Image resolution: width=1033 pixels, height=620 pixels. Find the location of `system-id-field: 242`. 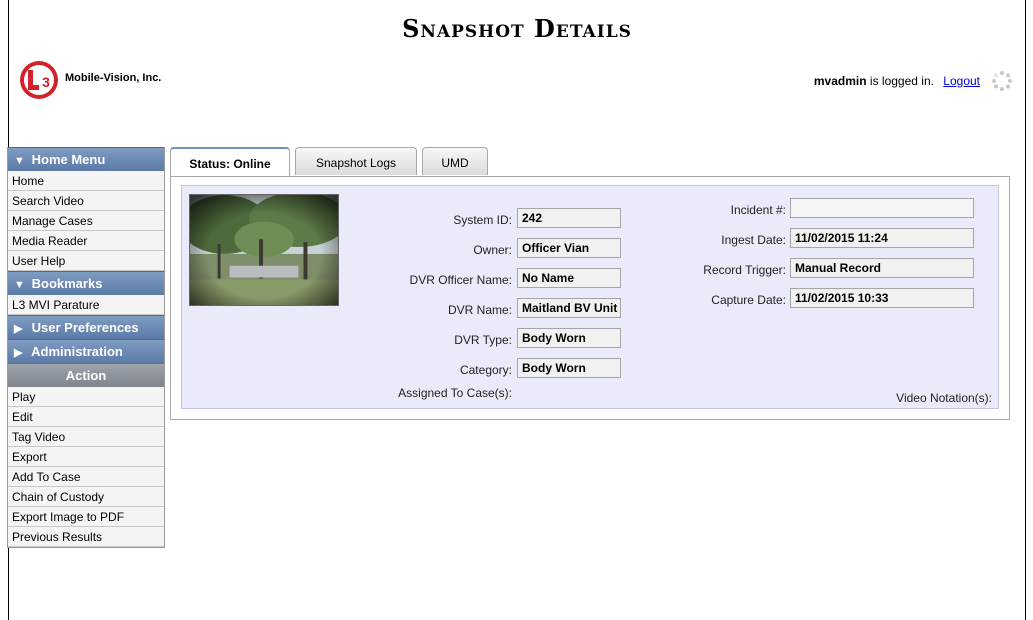

system-id-field: 242 is located at coordinates (569, 218).